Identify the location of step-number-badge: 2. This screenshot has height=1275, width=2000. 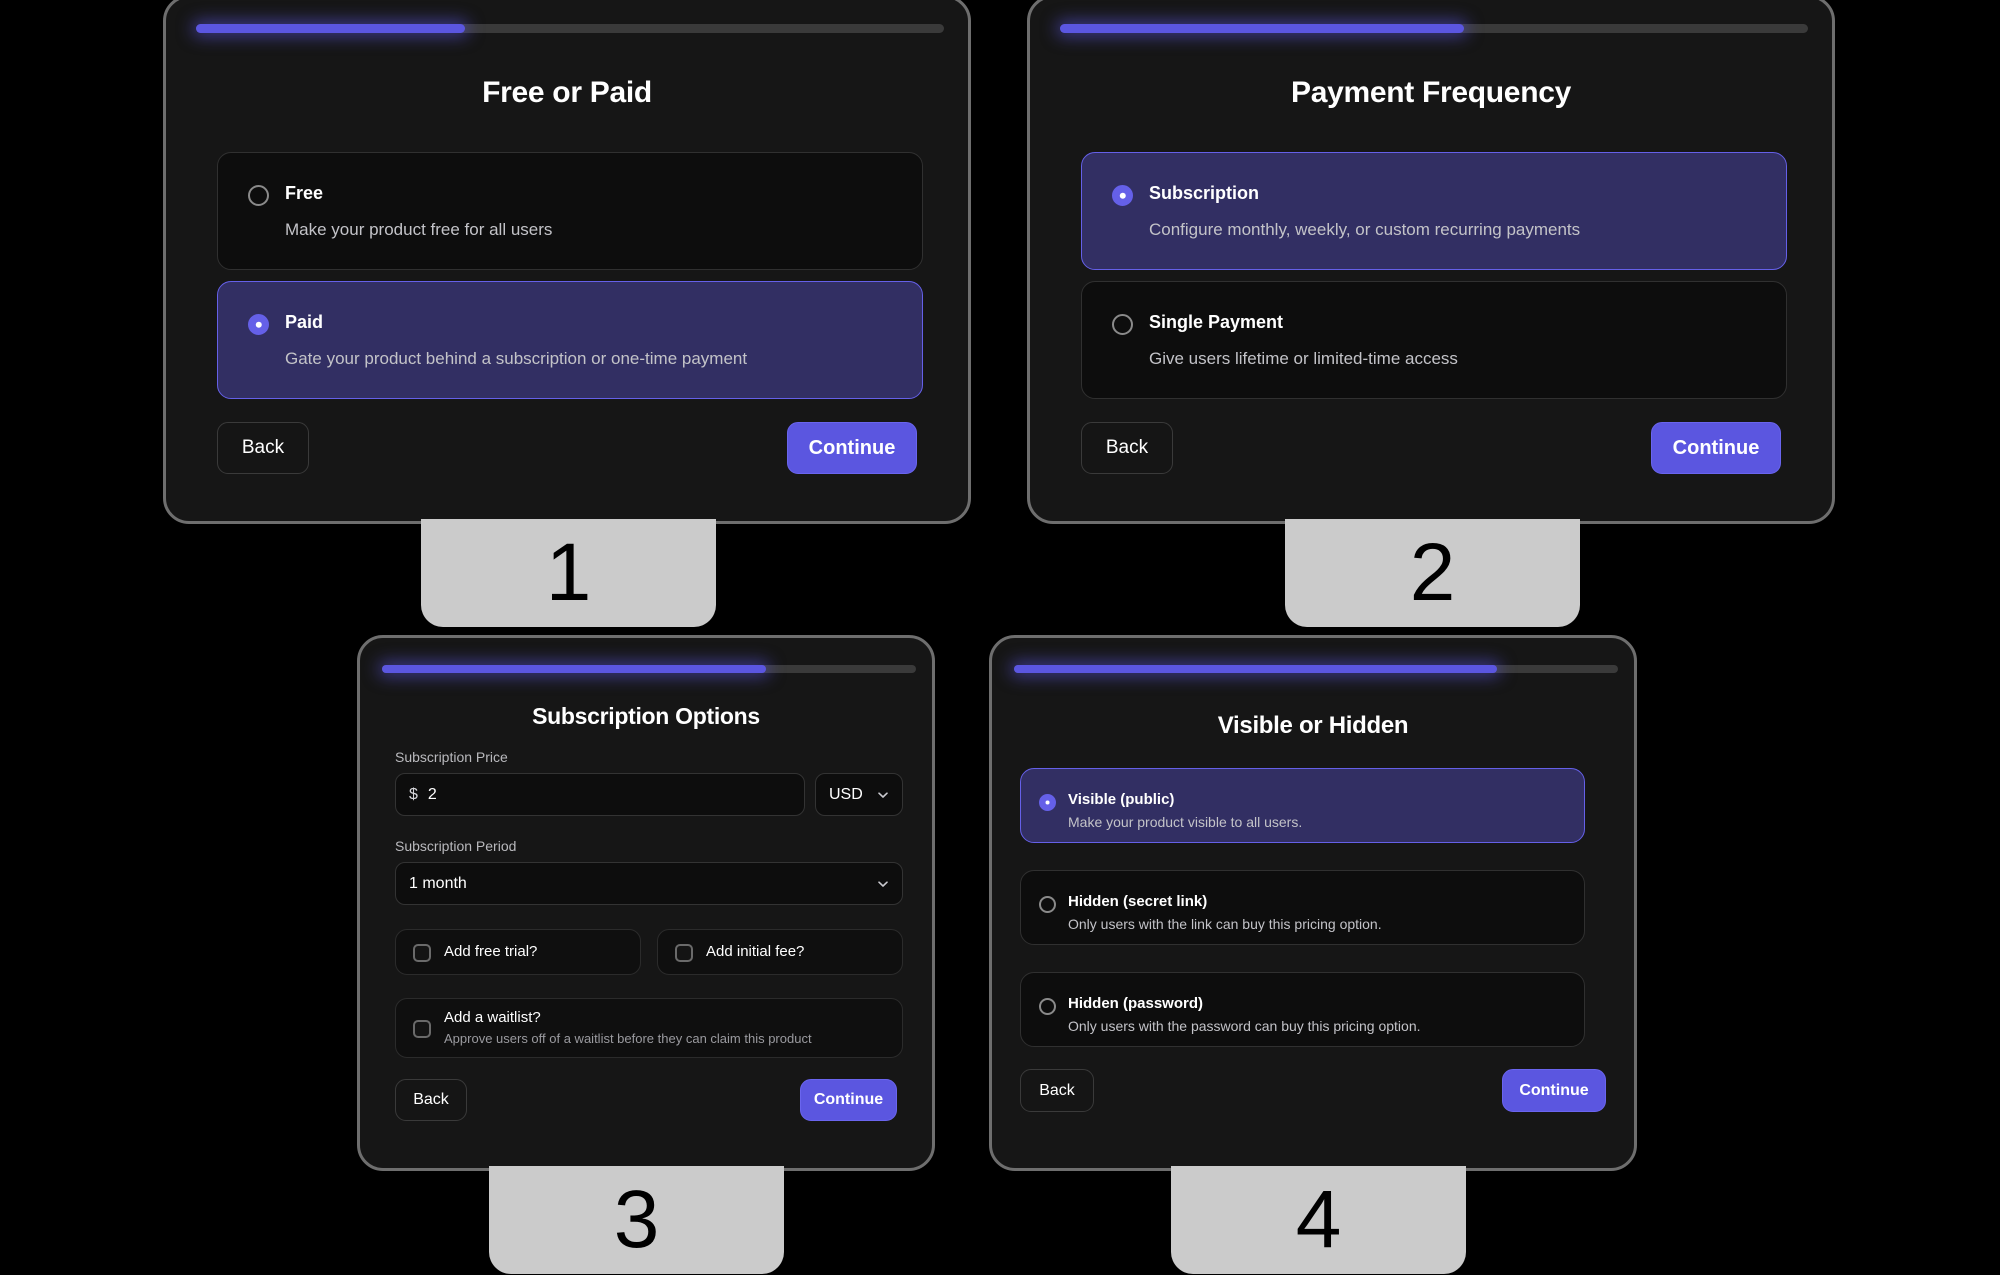
(1432, 573).